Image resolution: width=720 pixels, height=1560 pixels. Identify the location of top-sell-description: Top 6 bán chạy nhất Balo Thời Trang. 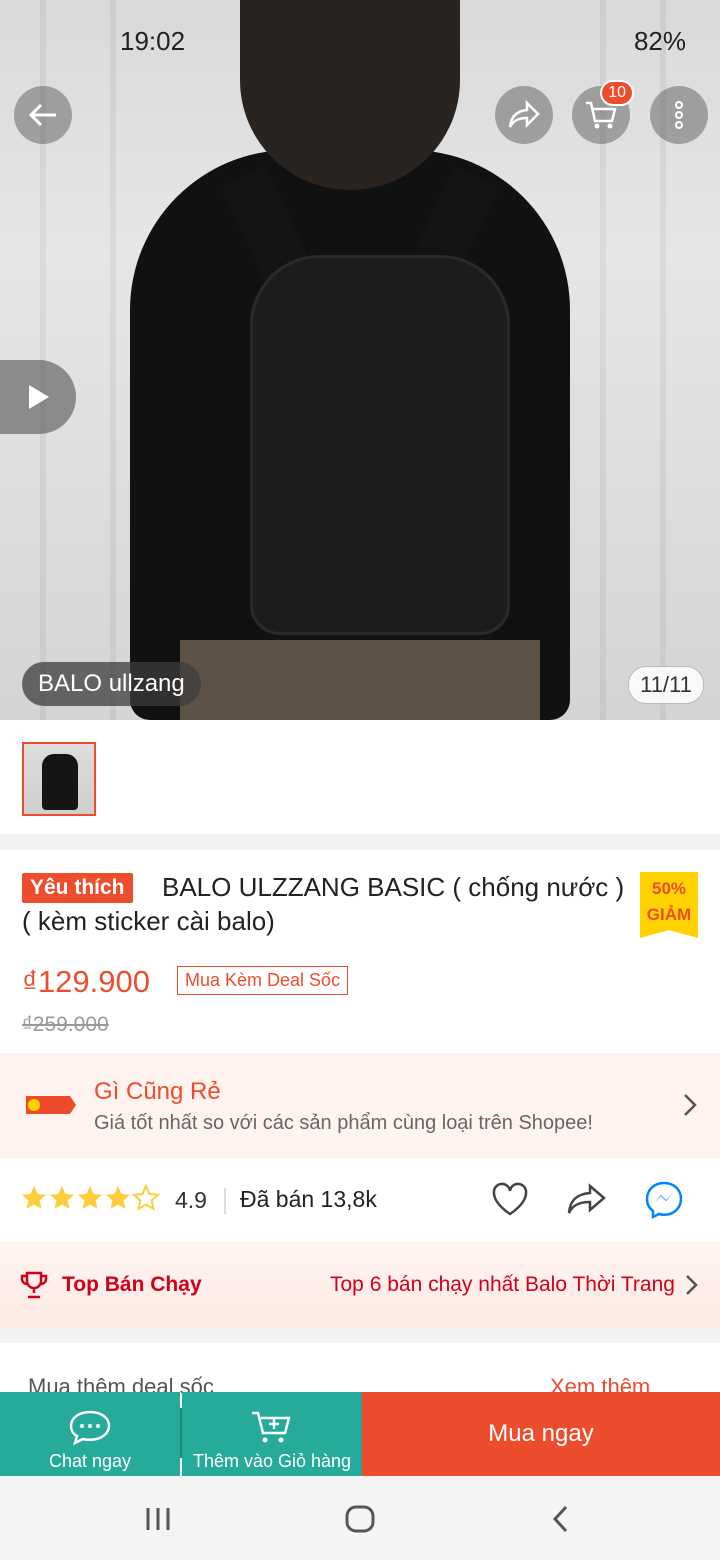
(502, 1284).